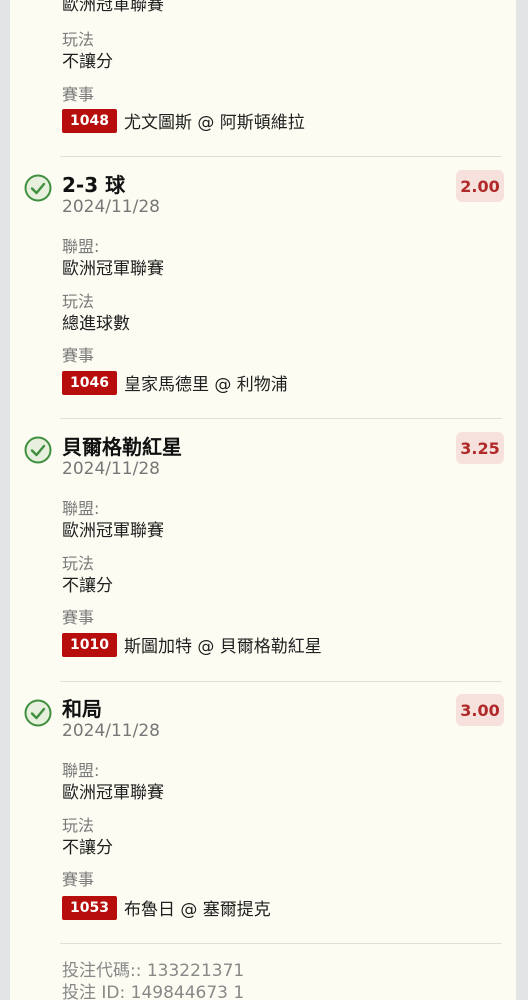  What do you see at coordinates (153, 991) in the screenshot?
I see `bet-id: 投注 ID: 149844673 1` at bounding box center [153, 991].